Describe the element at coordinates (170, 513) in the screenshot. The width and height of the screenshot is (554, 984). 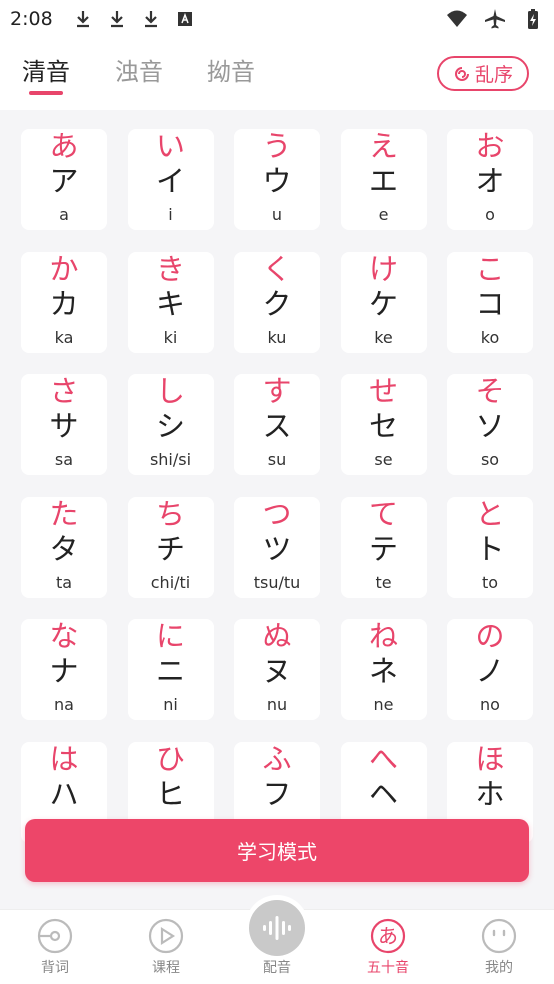
I see `hiragana-char: ち` at that location.